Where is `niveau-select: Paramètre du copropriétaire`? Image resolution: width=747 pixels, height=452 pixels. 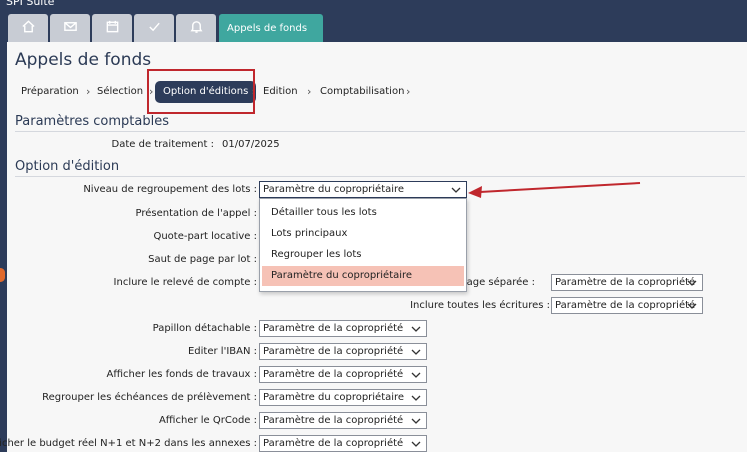
niveau-select: Paramètre du copropriétaire is located at coordinates (363, 189).